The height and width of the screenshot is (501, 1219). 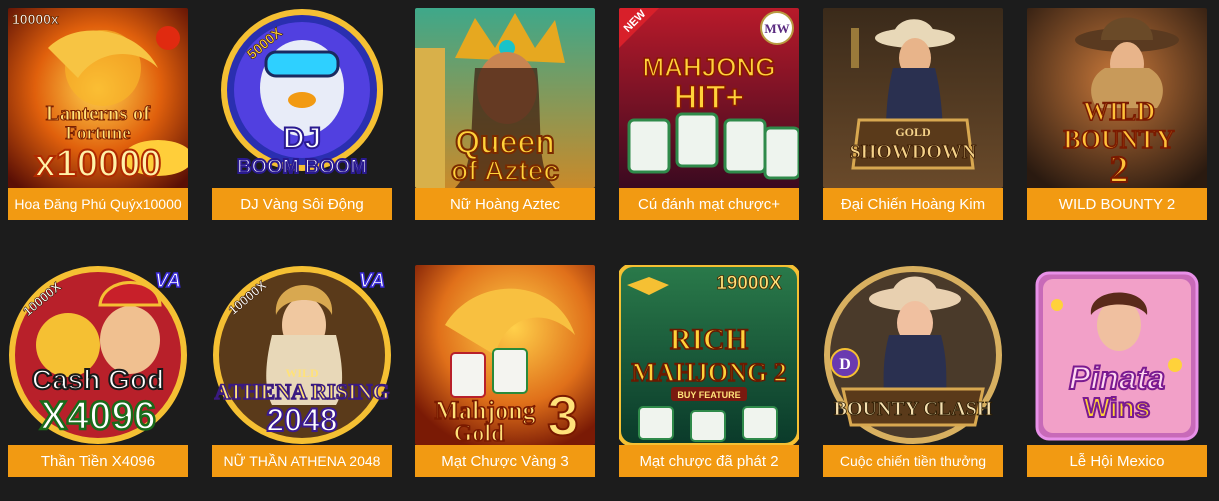 I want to click on game-title: Cú đánh mạt chược+, so click(x=709, y=204).